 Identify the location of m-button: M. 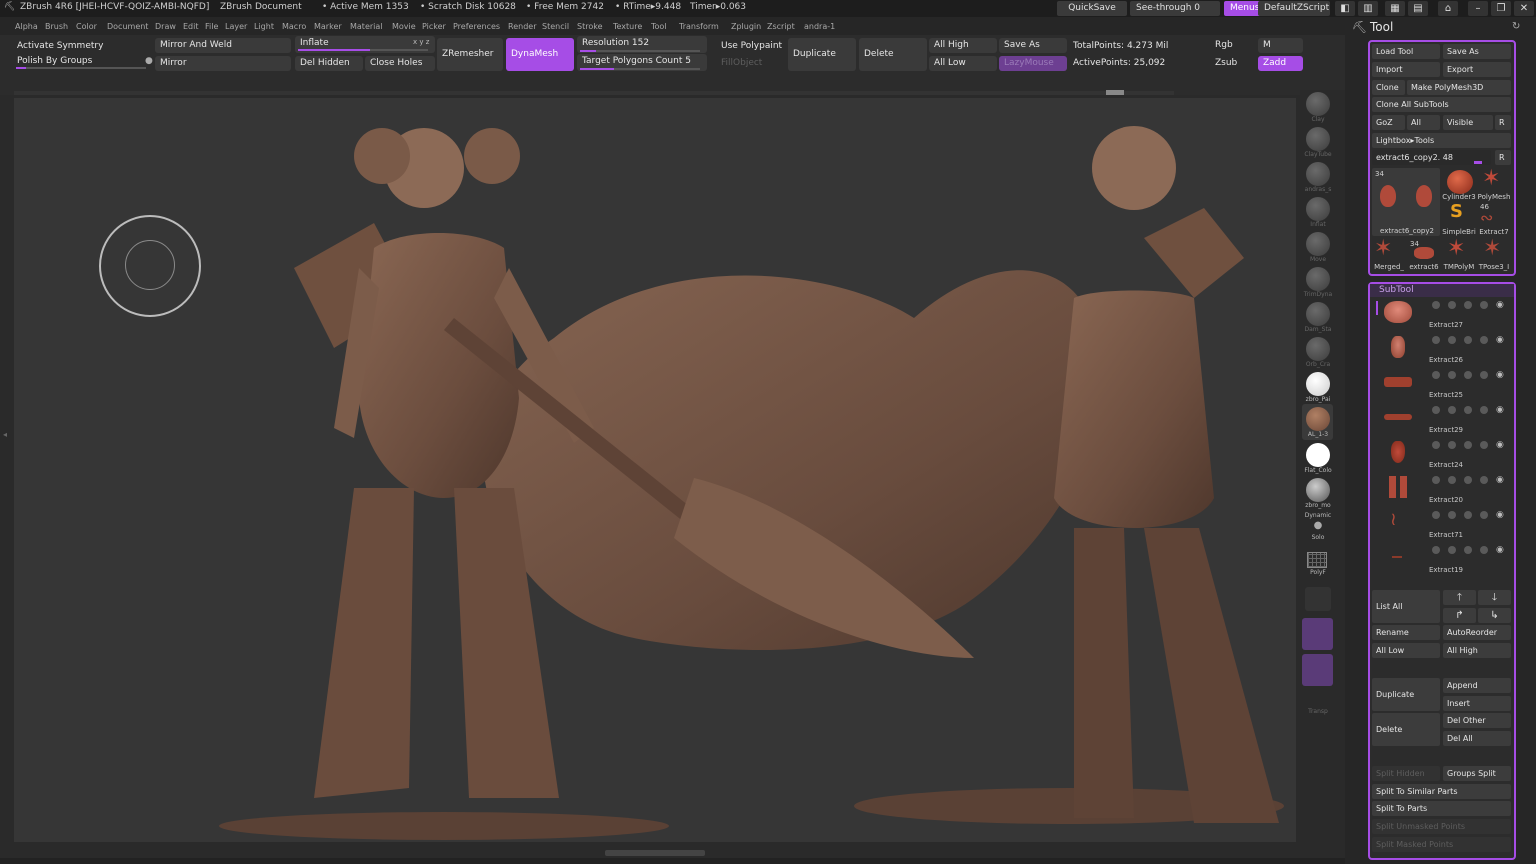
(1280, 45).